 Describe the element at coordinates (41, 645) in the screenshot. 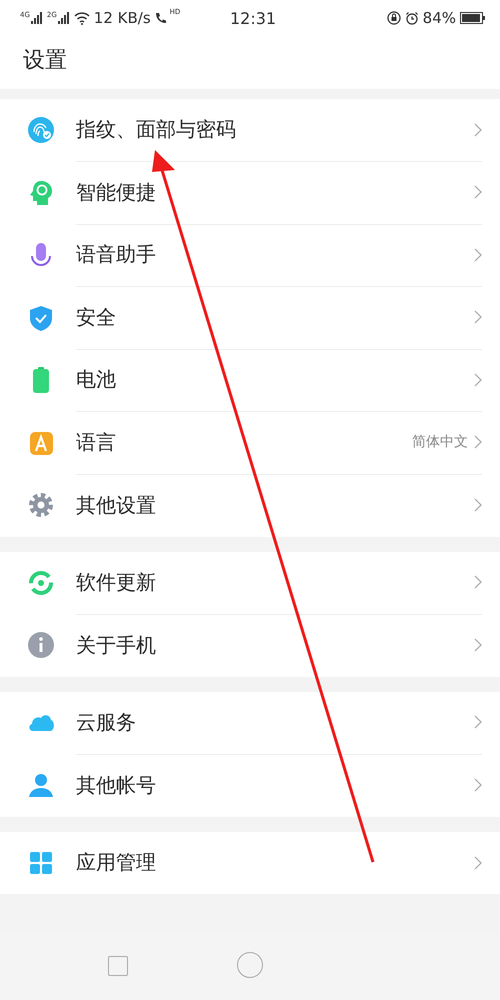

I see `info-icon` at that location.